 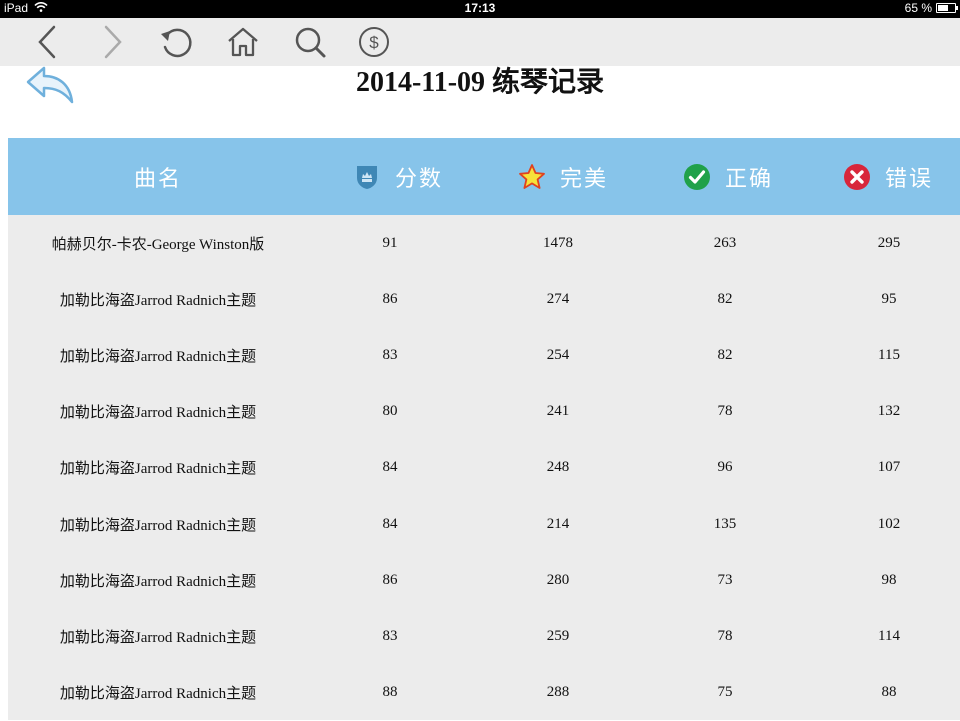 I want to click on page-title: 2014-11-09 练琴记录, so click(x=480, y=82).